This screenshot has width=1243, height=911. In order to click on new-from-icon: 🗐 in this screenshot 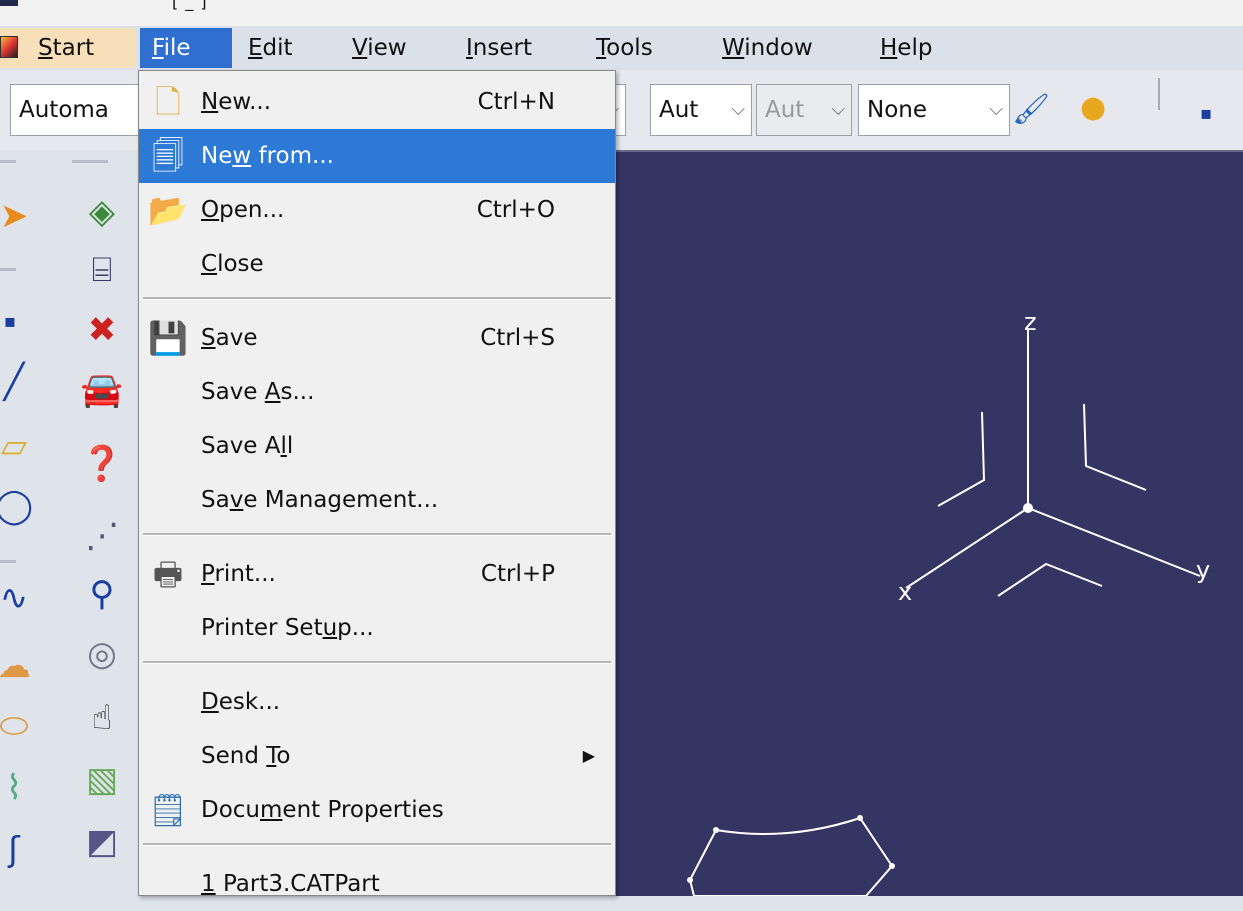, I will do `click(168, 156)`.